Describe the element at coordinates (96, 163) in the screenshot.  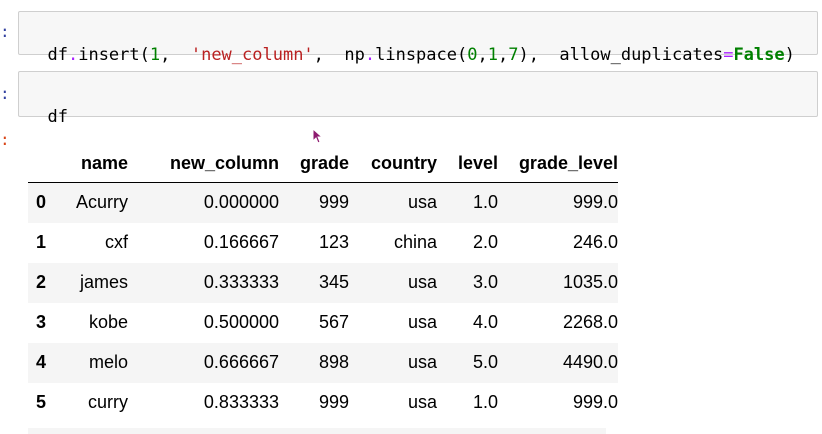
I see `column-header-name: name` at that location.